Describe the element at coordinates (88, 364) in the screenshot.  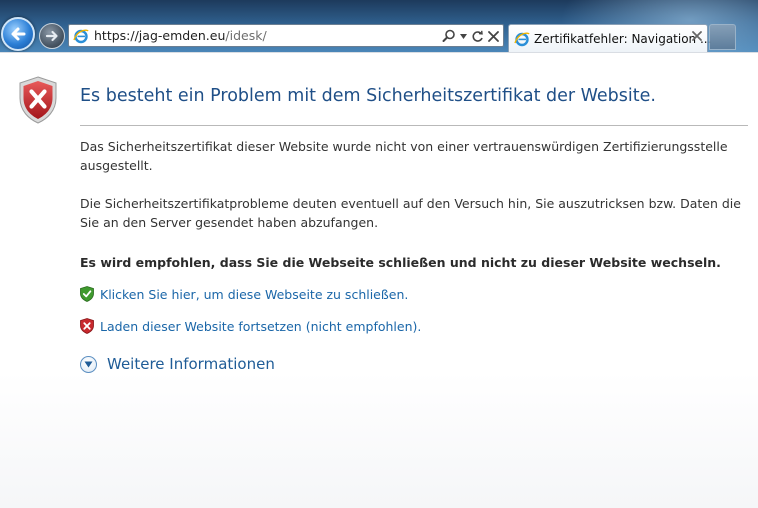
I see `expand-chevron-icon` at that location.